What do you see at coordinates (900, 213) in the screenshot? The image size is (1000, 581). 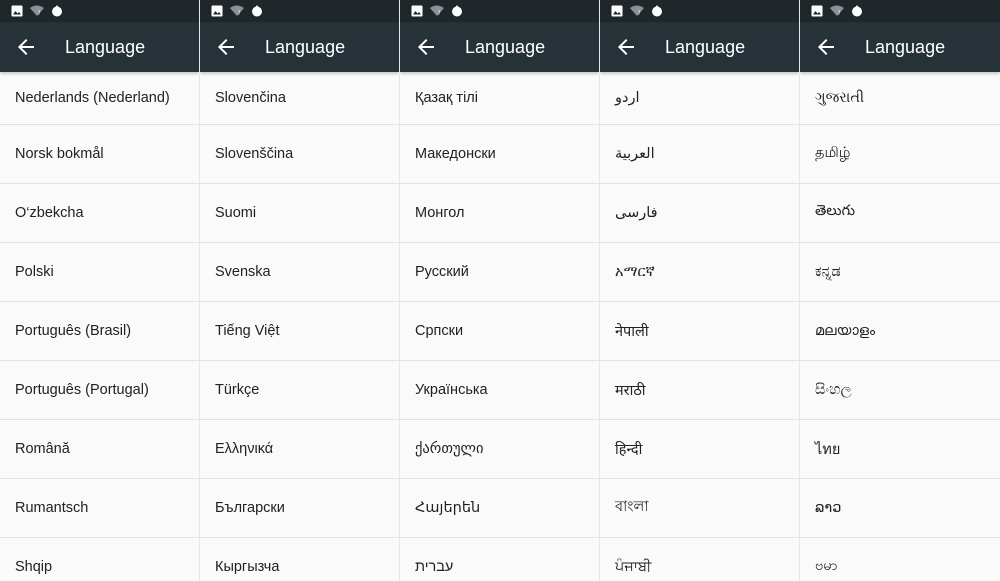 I see `language-item: తెలుగు` at bounding box center [900, 213].